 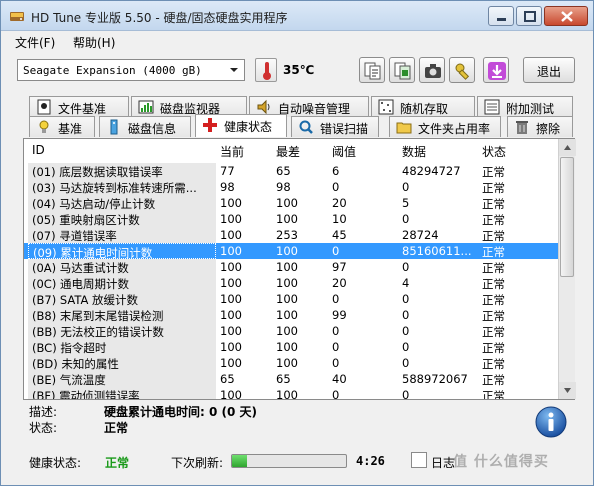 I want to click on exit-button: 退出, so click(x=549, y=70).